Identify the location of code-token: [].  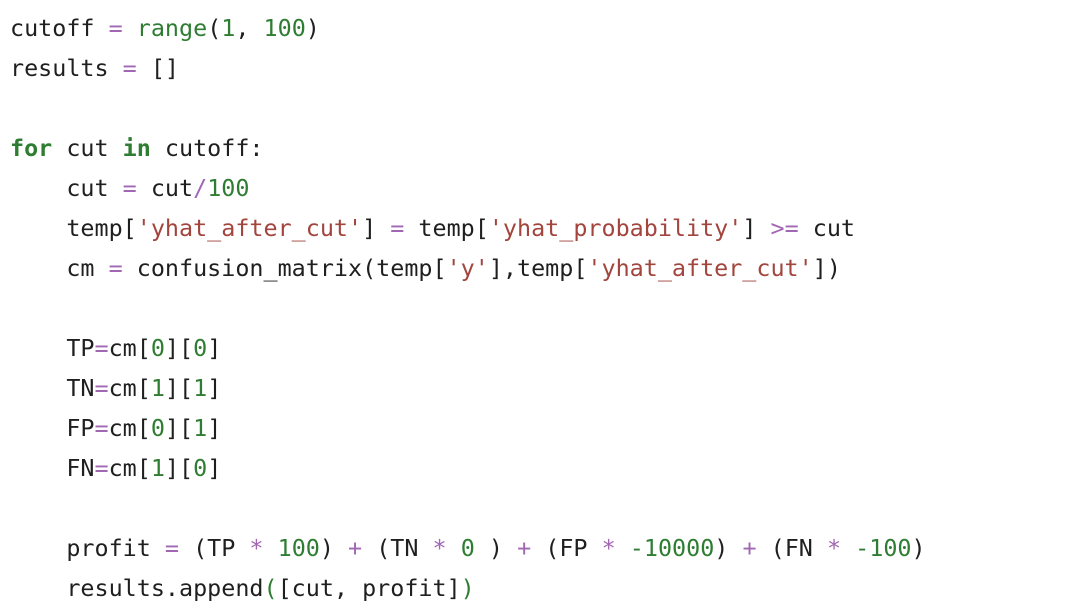
(158, 68).